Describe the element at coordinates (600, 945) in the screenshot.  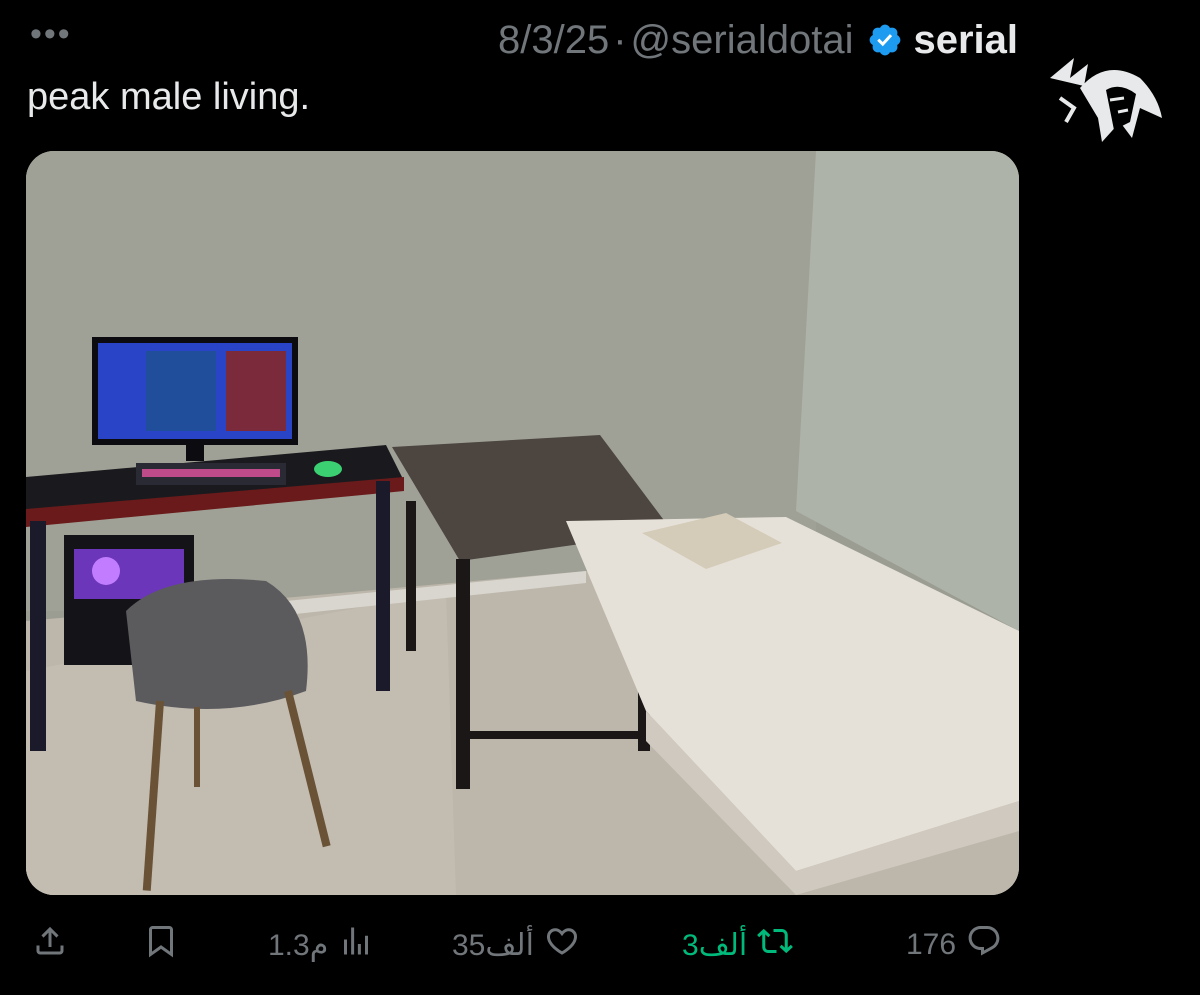
I see `tweet-action-bar: م1.3 35ألف 3ألف 176` at that location.